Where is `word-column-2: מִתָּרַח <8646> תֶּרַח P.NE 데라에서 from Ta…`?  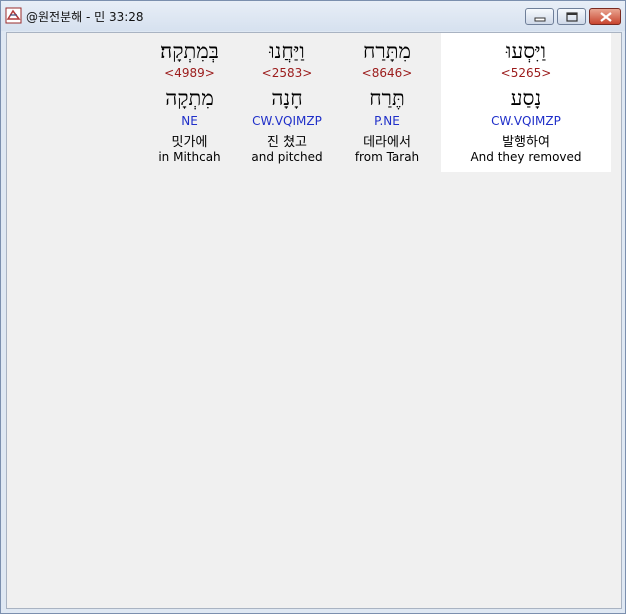
word-column-2: מִתָּרַח <8646> תֶּרַח P.NE 데라에서 from Ta… is located at coordinates (387, 102).